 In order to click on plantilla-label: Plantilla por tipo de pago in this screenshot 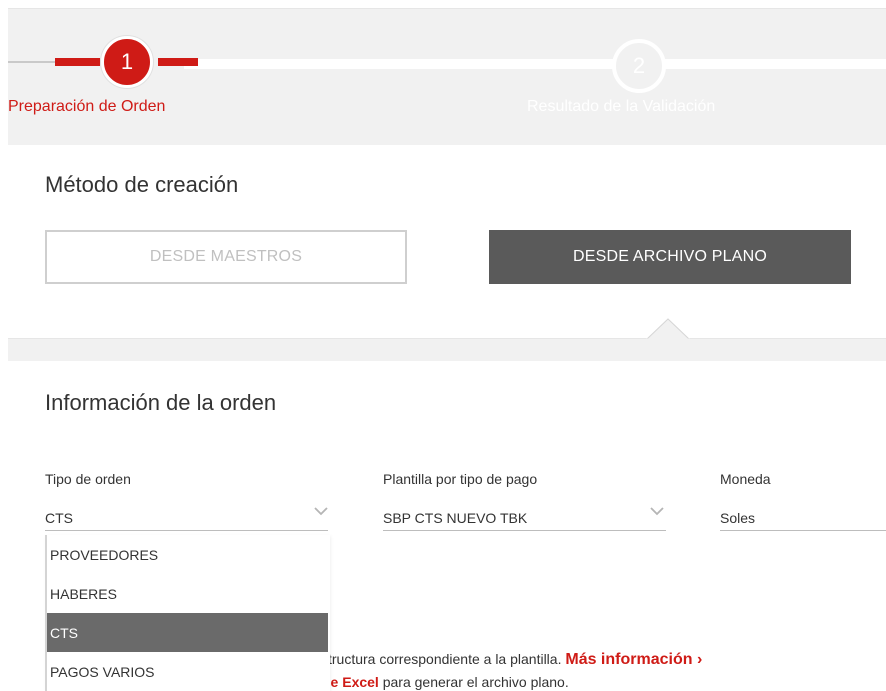, I will do `click(460, 479)`.